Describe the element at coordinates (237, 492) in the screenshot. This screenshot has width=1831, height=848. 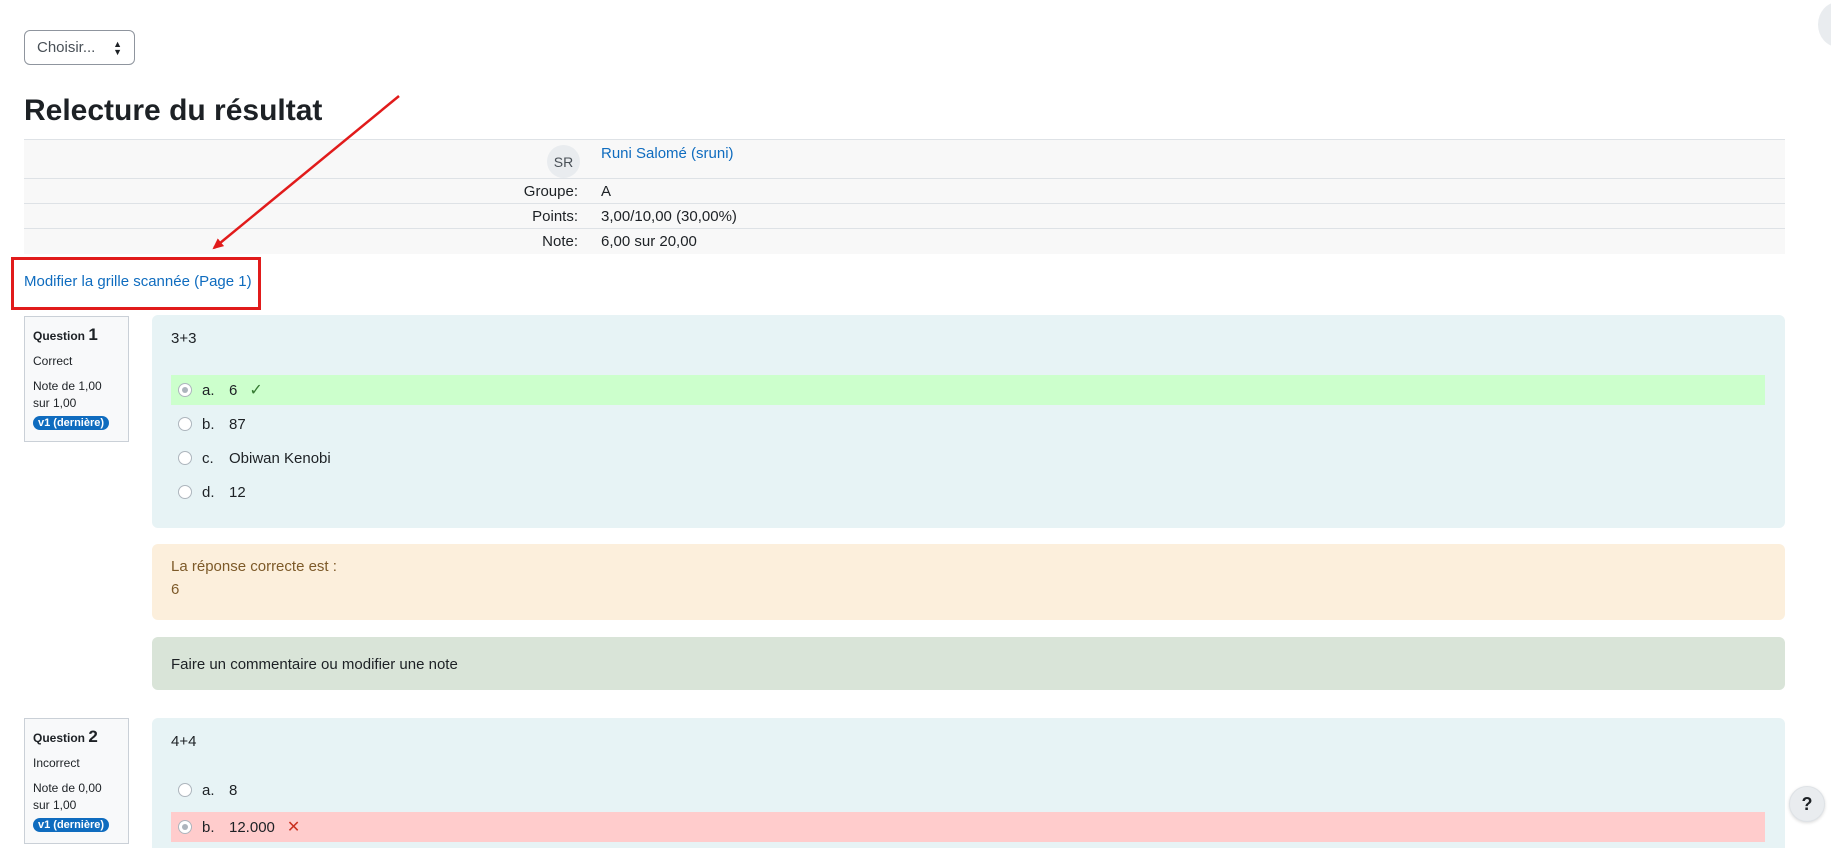
I see `answer-text: 12` at that location.